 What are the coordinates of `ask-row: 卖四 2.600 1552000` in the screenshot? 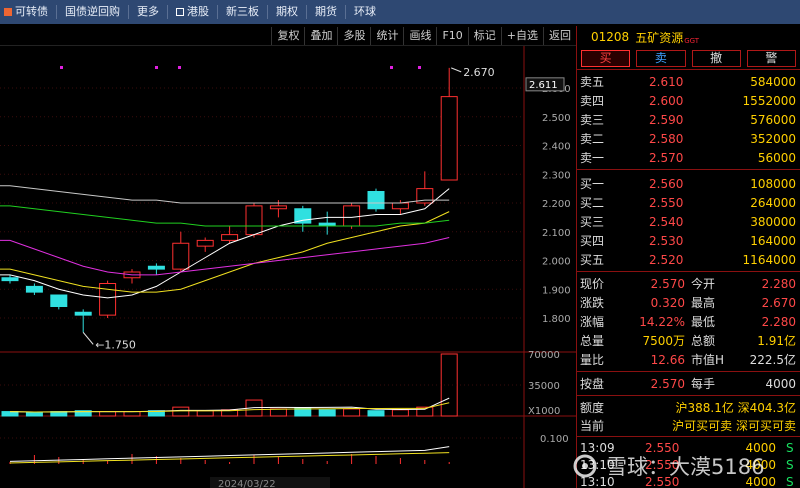 It's located at (688, 100).